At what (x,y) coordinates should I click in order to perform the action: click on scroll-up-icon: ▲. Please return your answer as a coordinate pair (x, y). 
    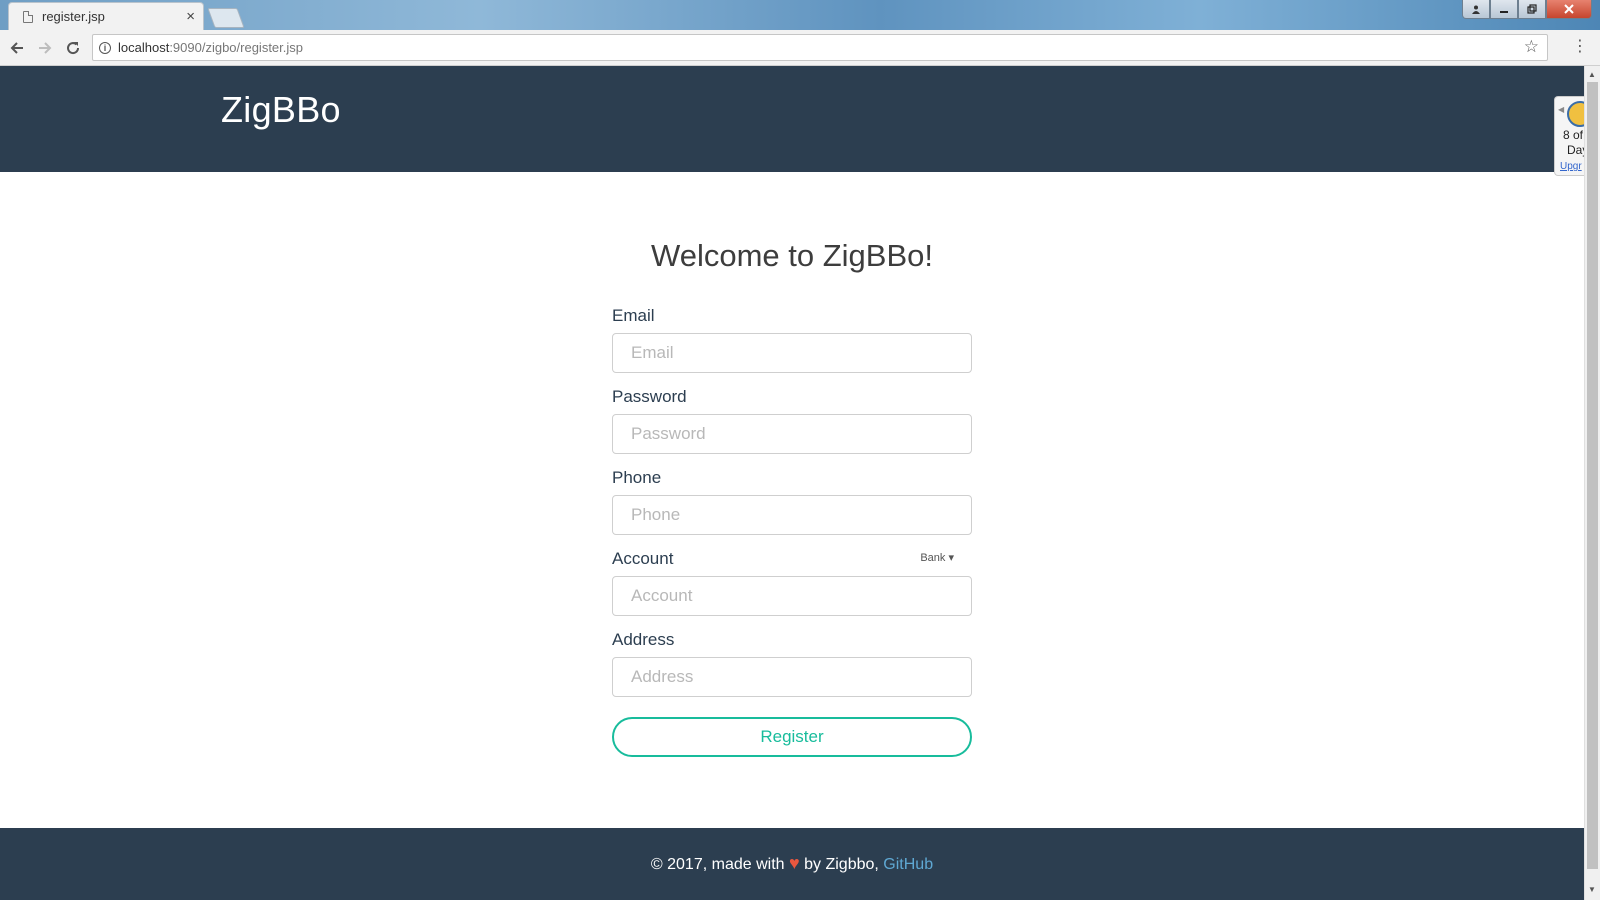
    Looking at the image, I should click on (1592, 74).